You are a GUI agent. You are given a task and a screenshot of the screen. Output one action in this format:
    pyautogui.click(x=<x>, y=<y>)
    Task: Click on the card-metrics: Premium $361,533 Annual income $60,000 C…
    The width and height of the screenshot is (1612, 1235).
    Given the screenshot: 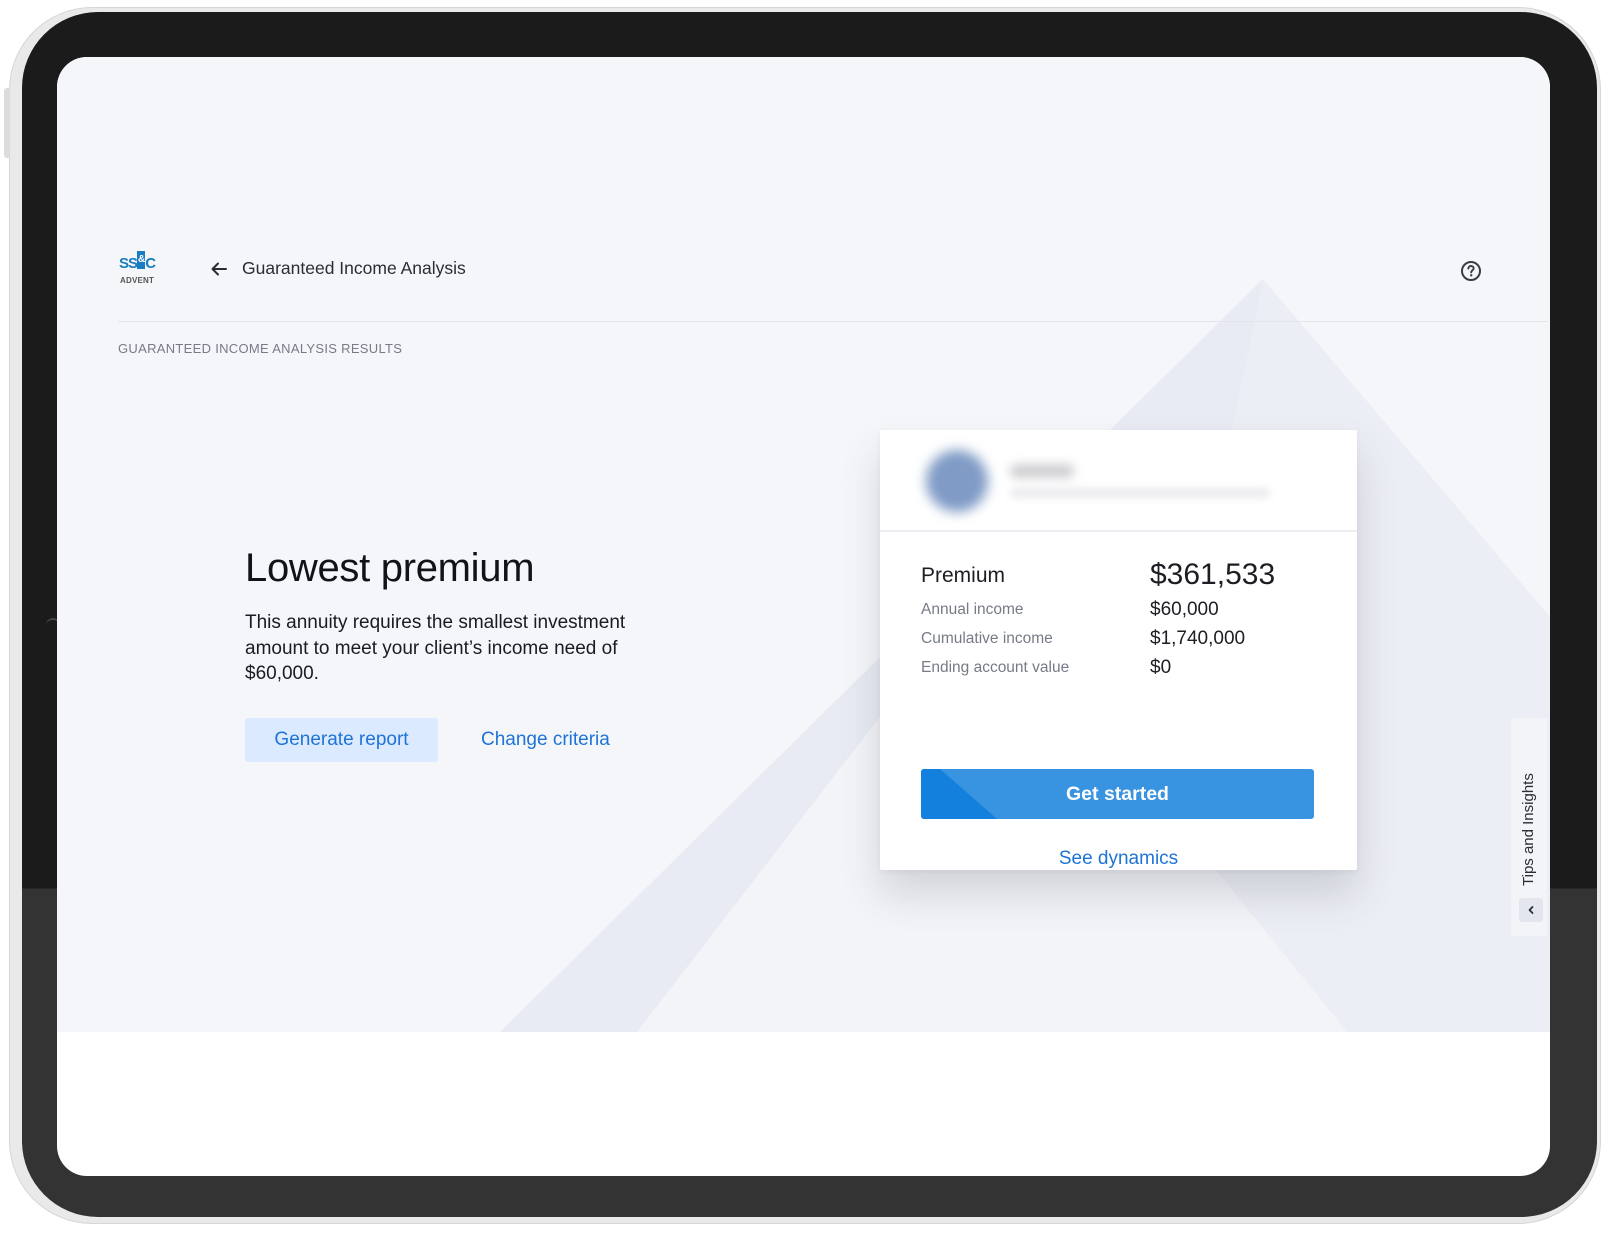 What is the action you would take?
    pyautogui.click(x=1118, y=615)
    